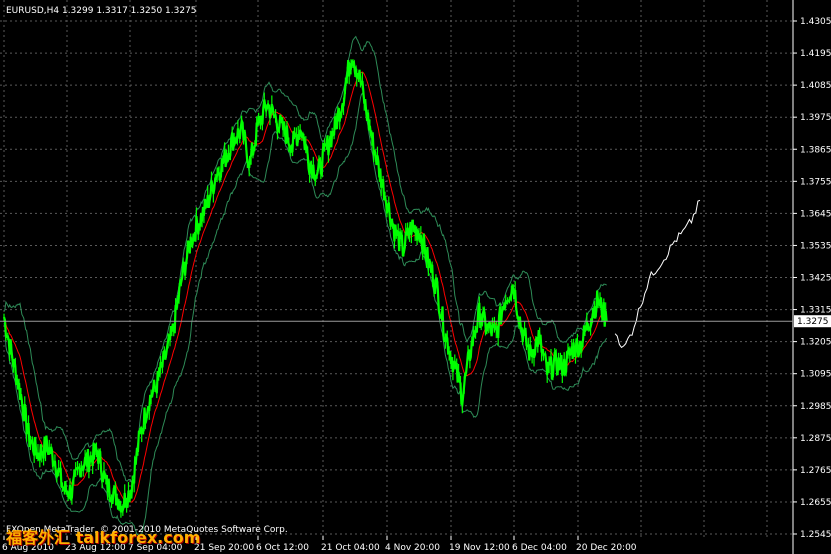  I want to click on x-tick-label: 21 Oct 04:00, so click(350, 548).